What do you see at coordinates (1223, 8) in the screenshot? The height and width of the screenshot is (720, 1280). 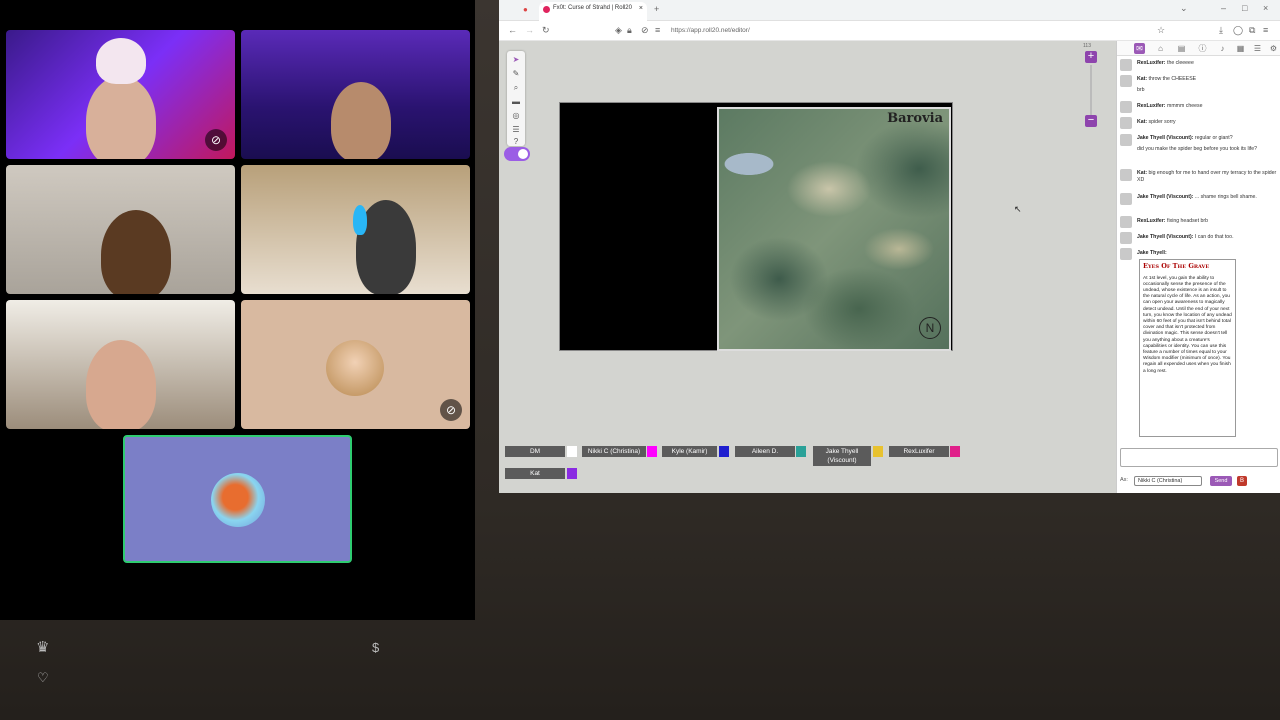 I see `minimize-button: –` at bounding box center [1223, 8].